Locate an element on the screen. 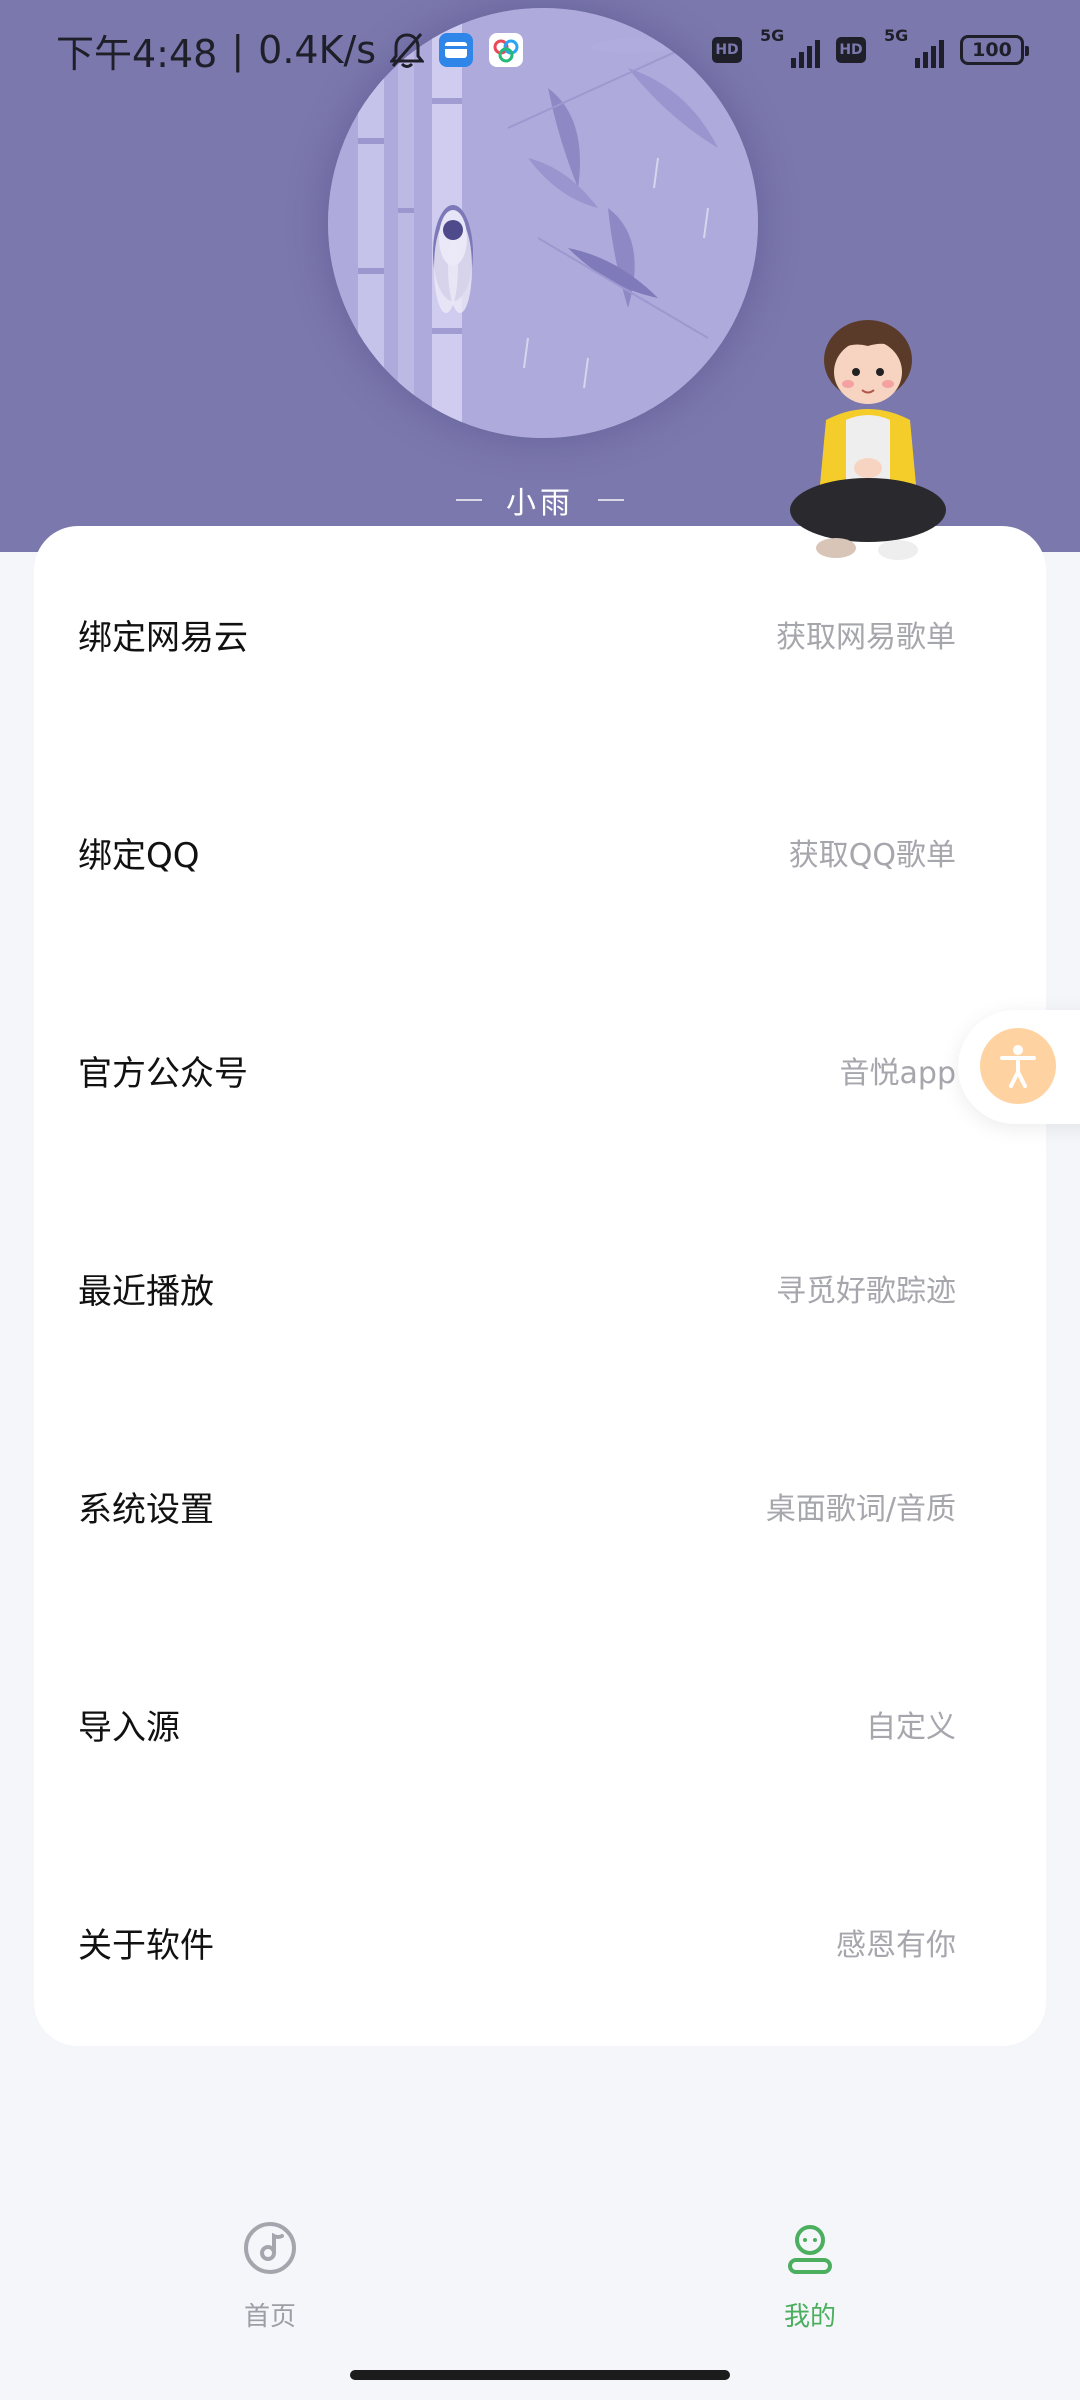 Image resolution: width=1080 pixels, height=2400 pixels. menu-item-official-account: 官方公众号 音悦app is located at coordinates (540, 1070).